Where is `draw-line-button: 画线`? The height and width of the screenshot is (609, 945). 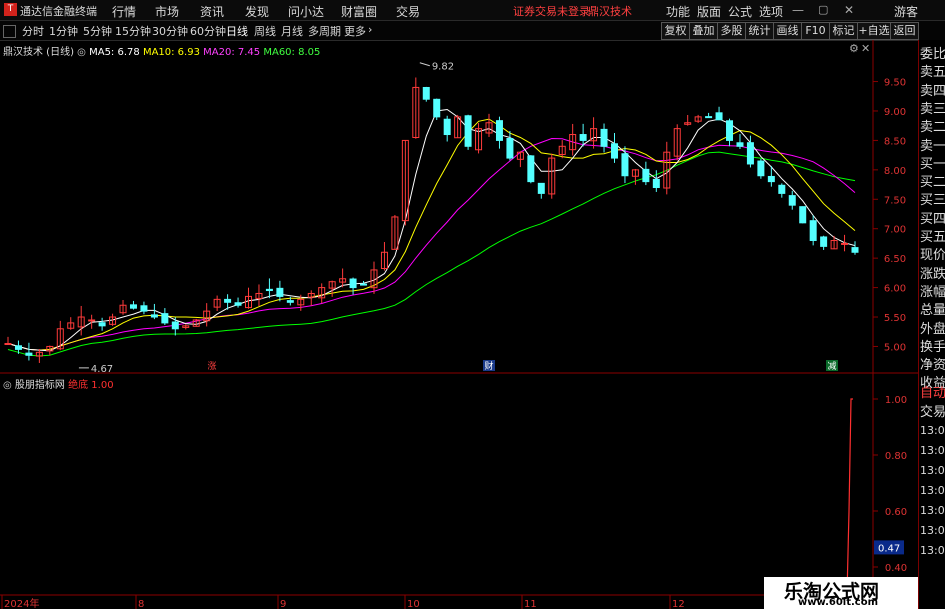 draw-line-button: 画线 is located at coordinates (787, 31).